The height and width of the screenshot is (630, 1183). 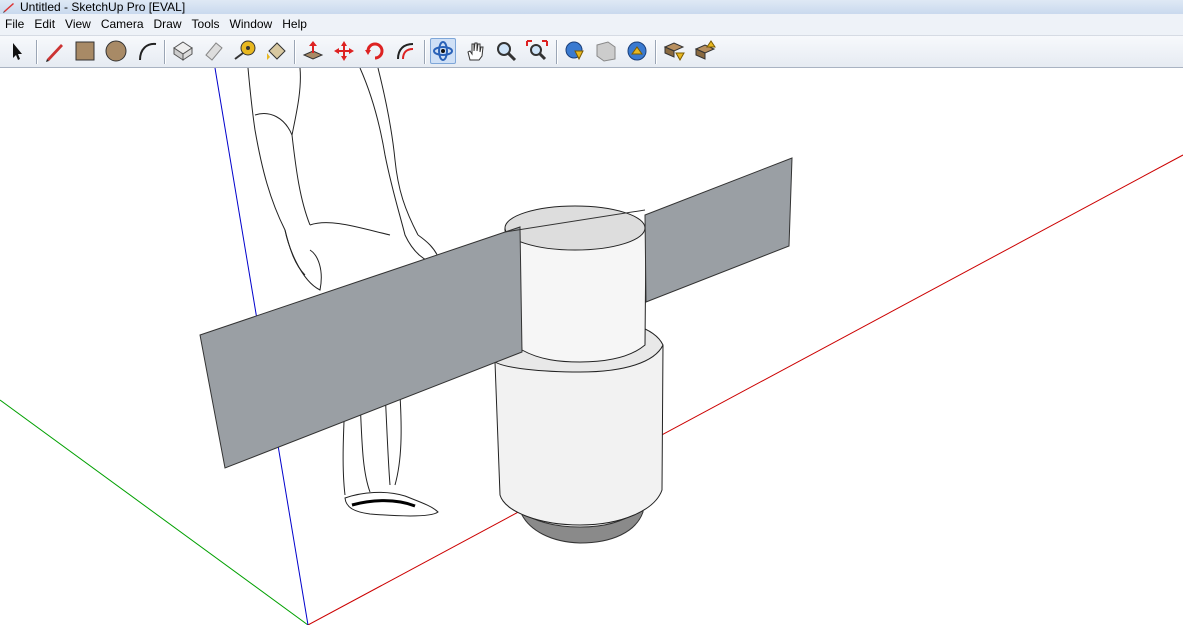 I want to click on paint-bucket-tool, so click(x=276, y=51).